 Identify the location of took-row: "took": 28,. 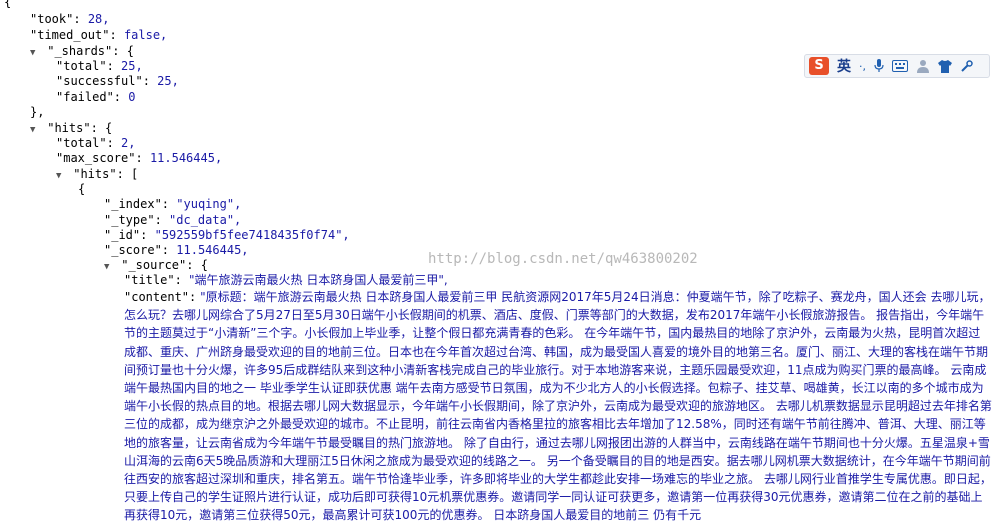
(70, 19).